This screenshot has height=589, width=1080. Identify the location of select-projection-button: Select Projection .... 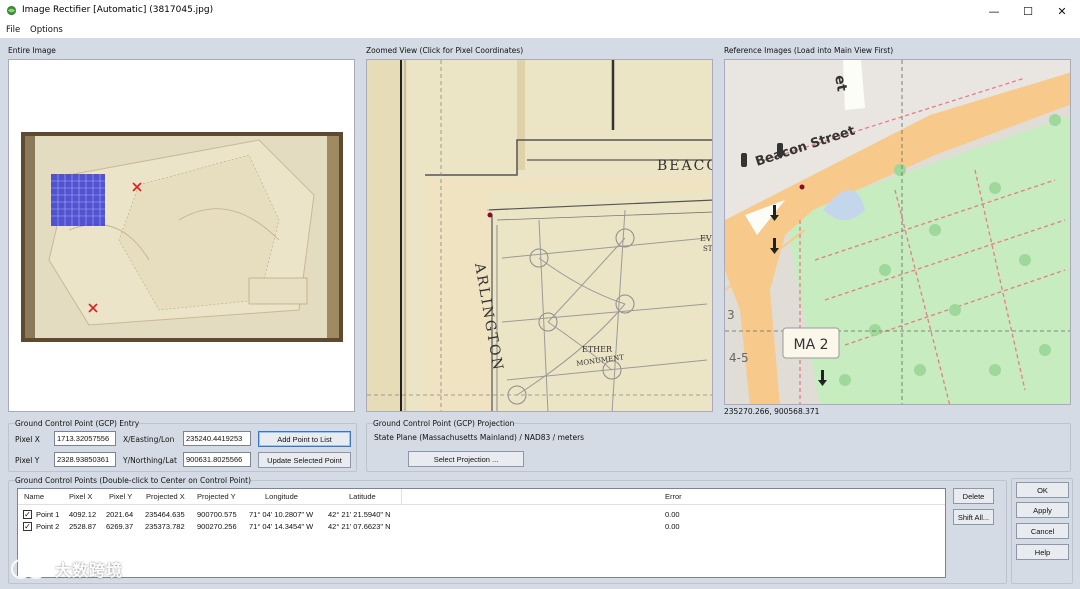
(466, 459).